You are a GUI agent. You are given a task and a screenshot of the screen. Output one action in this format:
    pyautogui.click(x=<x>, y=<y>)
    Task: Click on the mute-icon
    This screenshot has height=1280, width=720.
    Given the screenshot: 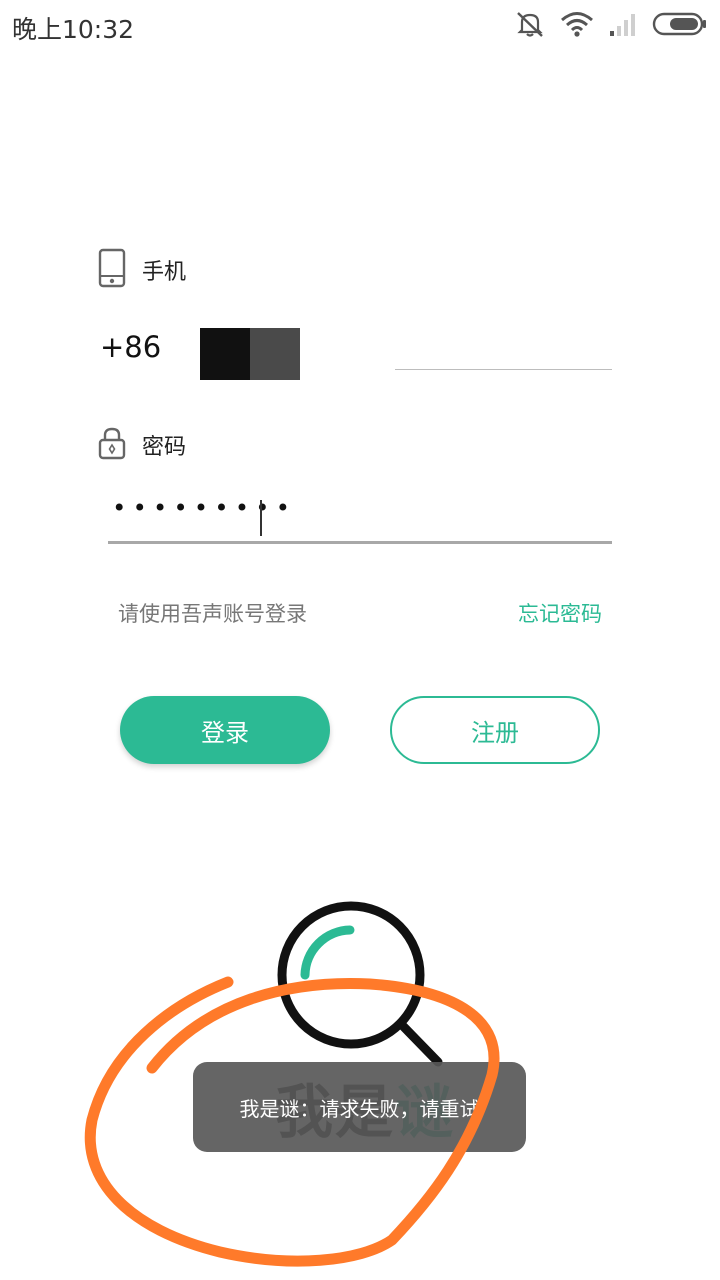 What is the action you would take?
    pyautogui.click(x=530, y=26)
    